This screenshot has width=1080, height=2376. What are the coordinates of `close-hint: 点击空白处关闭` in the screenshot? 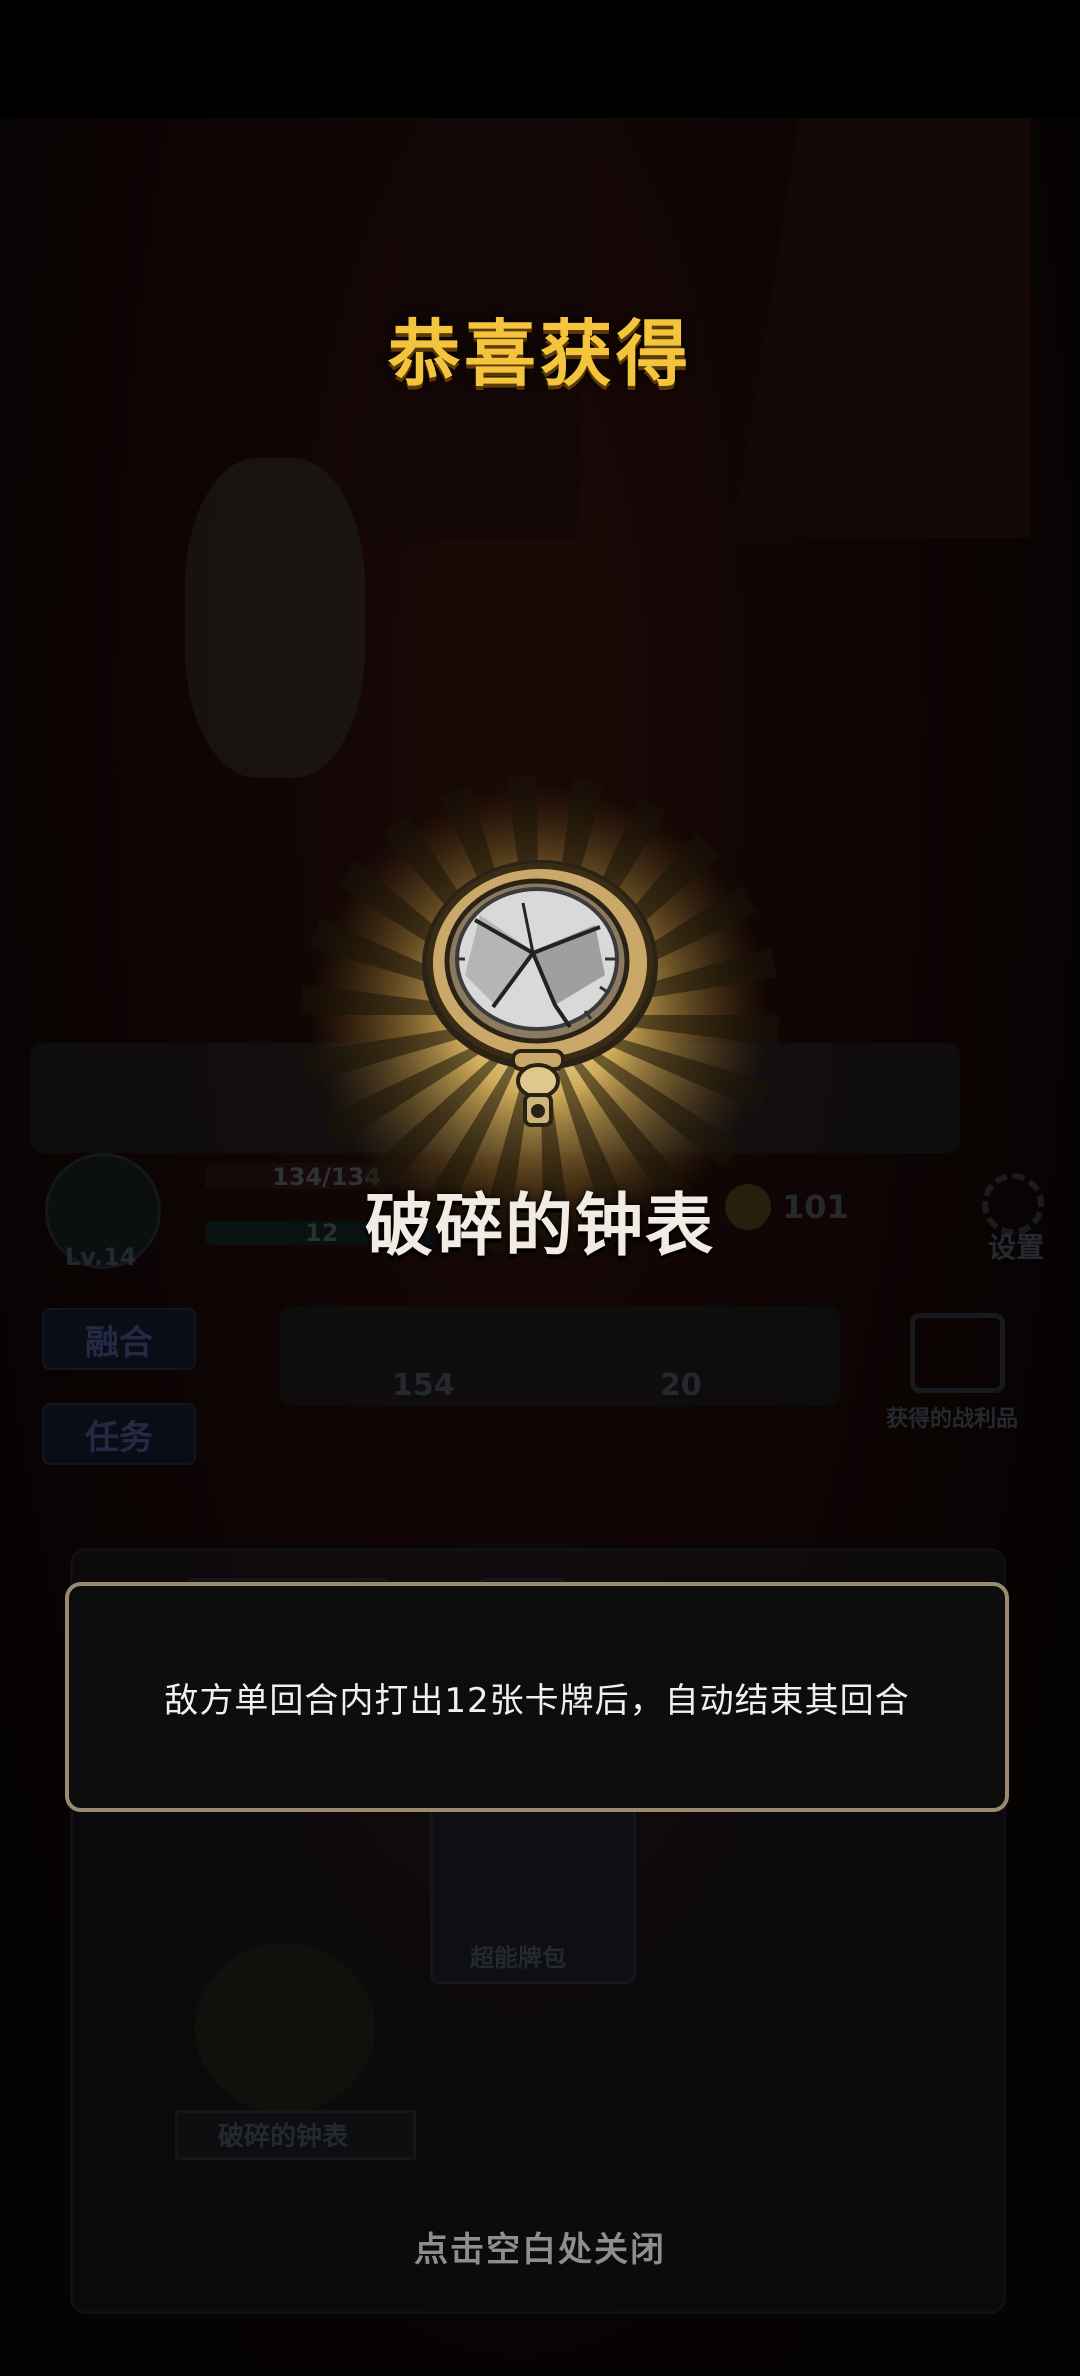 It's located at (540, 2246).